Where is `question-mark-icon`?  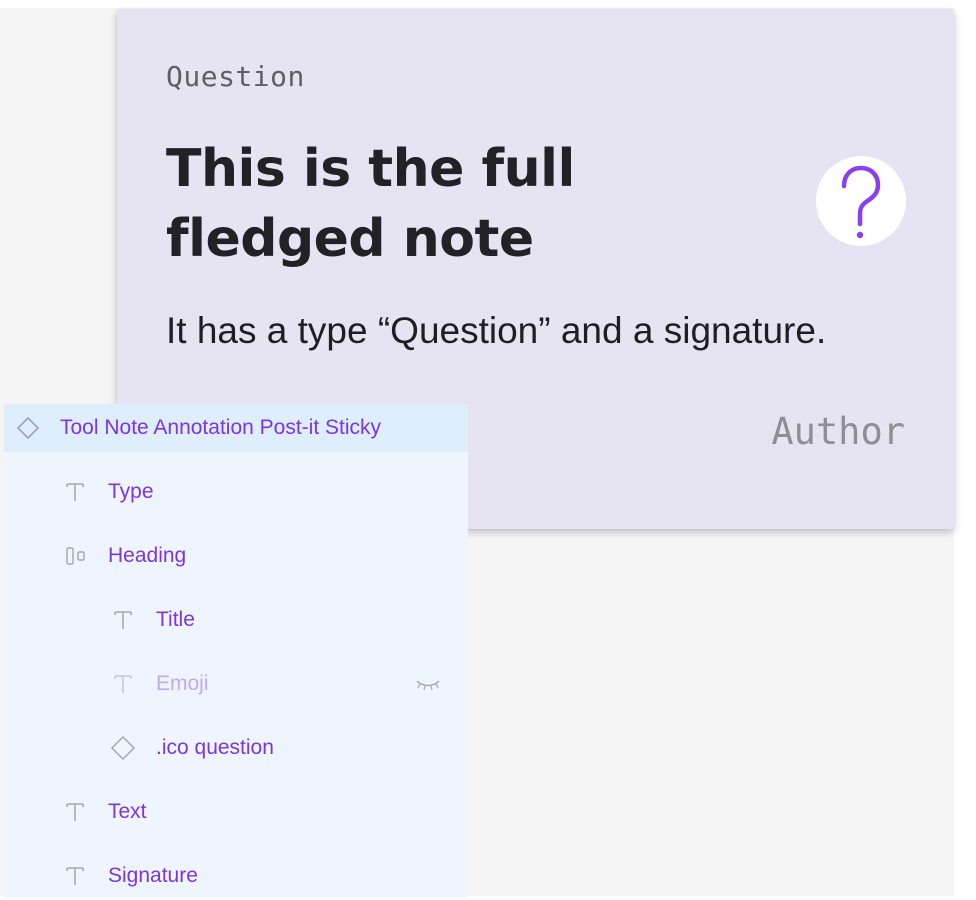
question-mark-icon is located at coordinates (861, 201).